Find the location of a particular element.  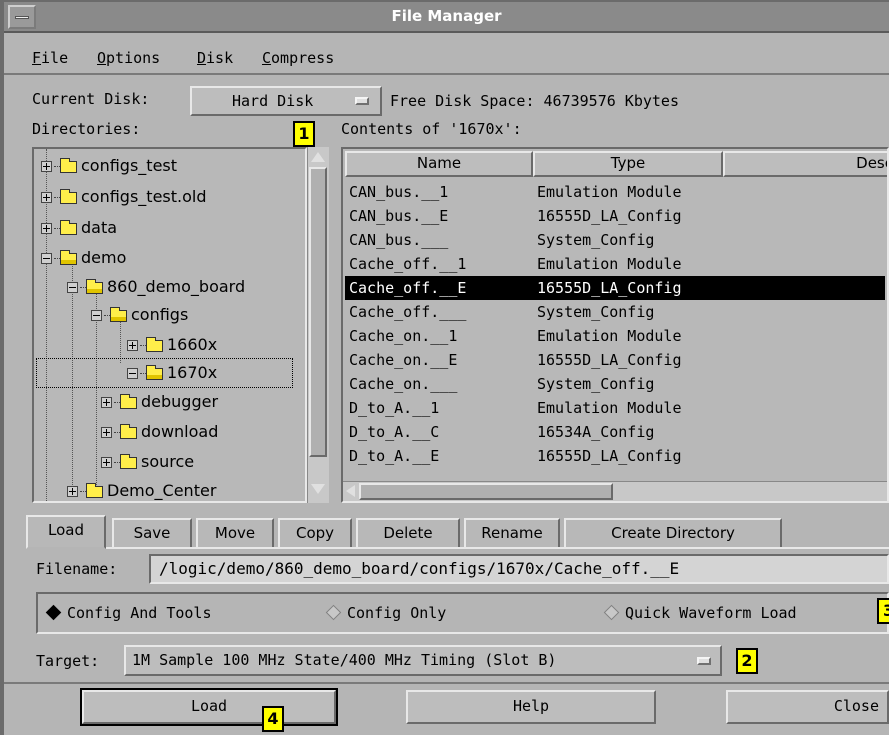

callout-1: 1 is located at coordinates (304, 134).